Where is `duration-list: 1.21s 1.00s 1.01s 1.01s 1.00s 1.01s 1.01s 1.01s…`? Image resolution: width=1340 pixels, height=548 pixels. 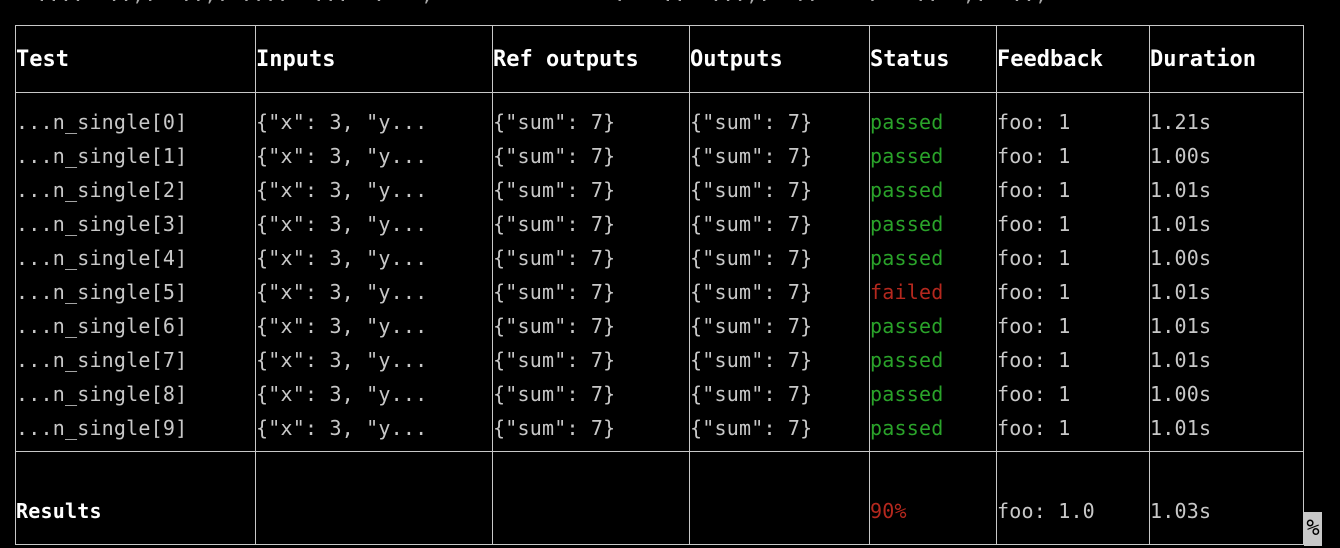
duration-list: 1.21s 1.00s 1.01s 1.01s 1.00s 1.01s 1.01s 1.01s… is located at coordinates (1226, 275).